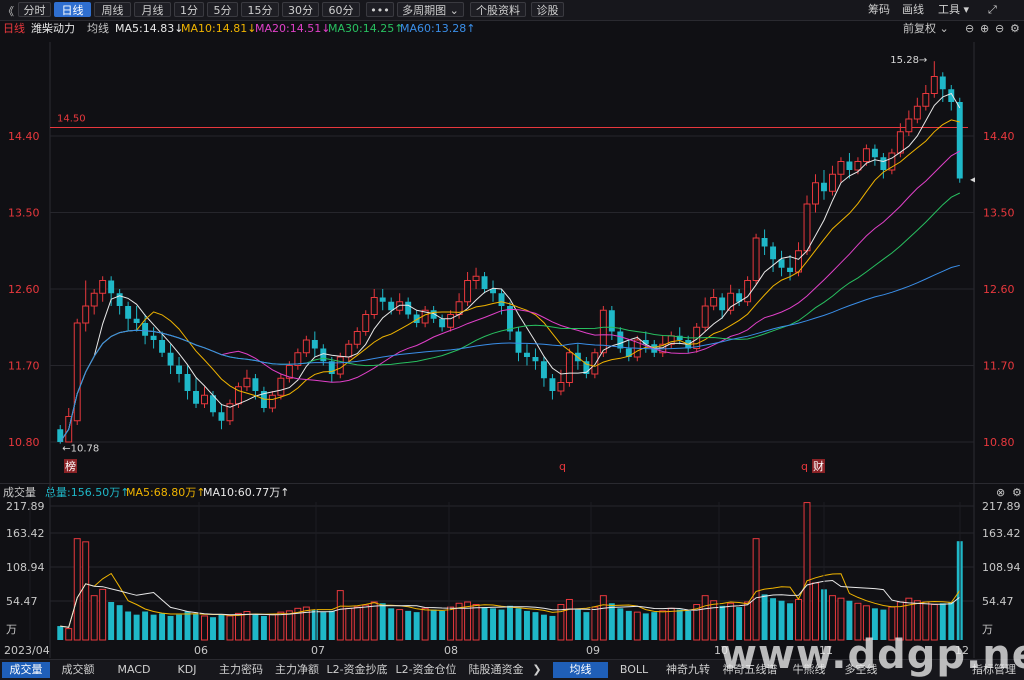 The image size is (1024, 680). Describe the element at coordinates (25, 533) in the screenshot. I see `volume-tick-label-left: 163.42` at that location.